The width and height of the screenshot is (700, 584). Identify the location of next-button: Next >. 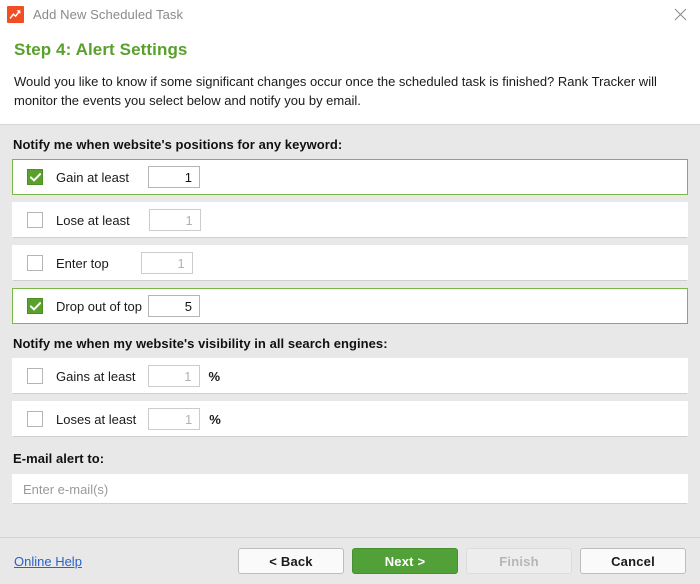
(405, 561).